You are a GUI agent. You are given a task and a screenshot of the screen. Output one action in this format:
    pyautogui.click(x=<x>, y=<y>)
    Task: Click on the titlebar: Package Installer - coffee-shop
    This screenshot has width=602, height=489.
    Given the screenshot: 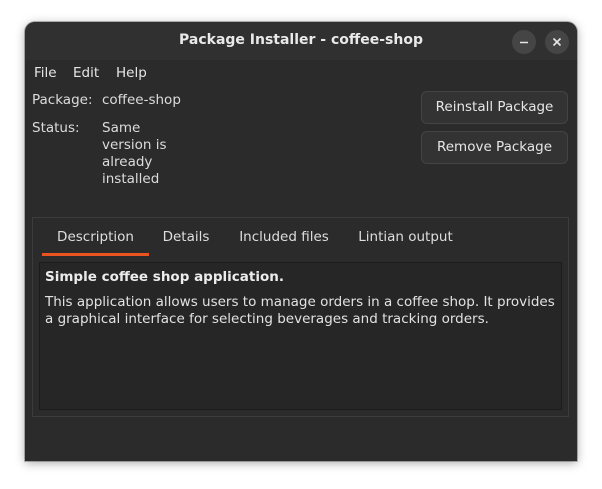 What is the action you would take?
    pyautogui.click(x=301, y=41)
    